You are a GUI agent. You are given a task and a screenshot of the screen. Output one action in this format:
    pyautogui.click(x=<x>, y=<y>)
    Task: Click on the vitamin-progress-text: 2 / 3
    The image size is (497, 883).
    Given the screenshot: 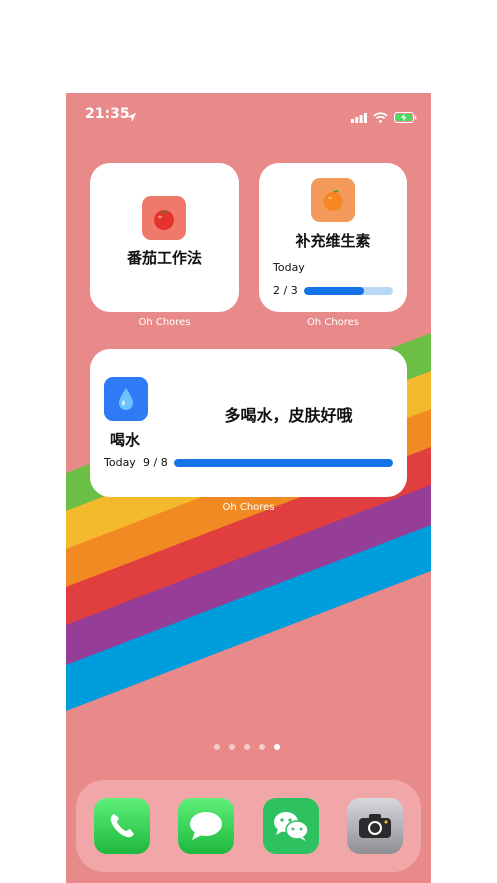 What is the action you would take?
    pyautogui.click(x=285, y=290)
    